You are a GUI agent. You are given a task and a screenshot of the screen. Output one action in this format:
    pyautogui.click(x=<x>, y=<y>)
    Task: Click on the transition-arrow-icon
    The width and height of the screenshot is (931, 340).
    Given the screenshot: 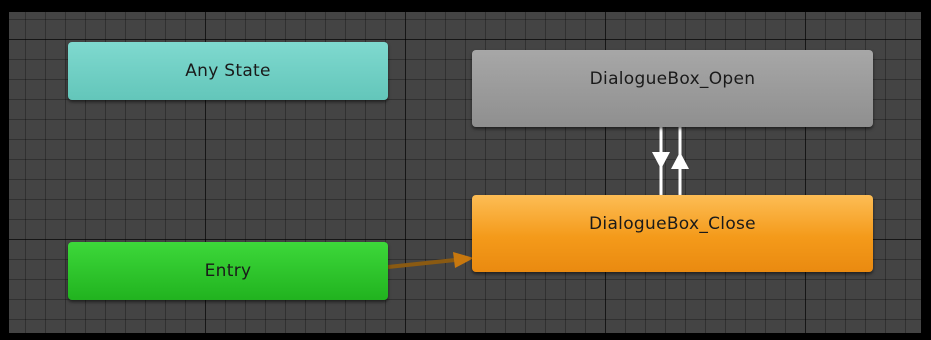 What is the action you would take?
    pyautogui.click(x=463, y=260)
    